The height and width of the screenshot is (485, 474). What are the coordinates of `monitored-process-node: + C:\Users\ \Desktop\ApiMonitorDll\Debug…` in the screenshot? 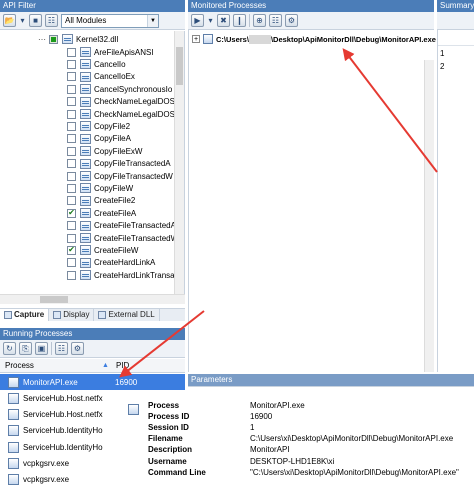 It's located at (314, 39).